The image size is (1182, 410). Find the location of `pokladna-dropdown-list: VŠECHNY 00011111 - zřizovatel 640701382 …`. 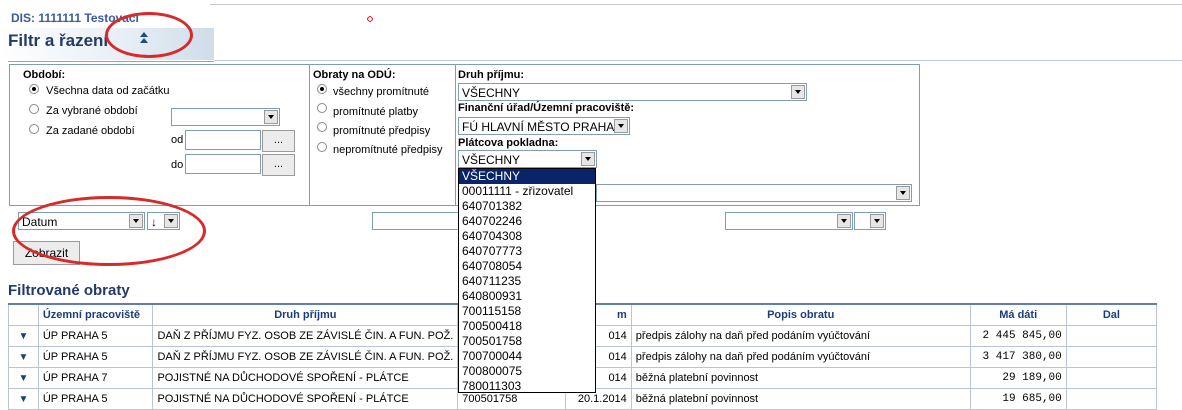

pokladna-dropdown-list: VŠECHNY 00011111 - zřizovatel 640701382 … is located at coordinates (527, 280).